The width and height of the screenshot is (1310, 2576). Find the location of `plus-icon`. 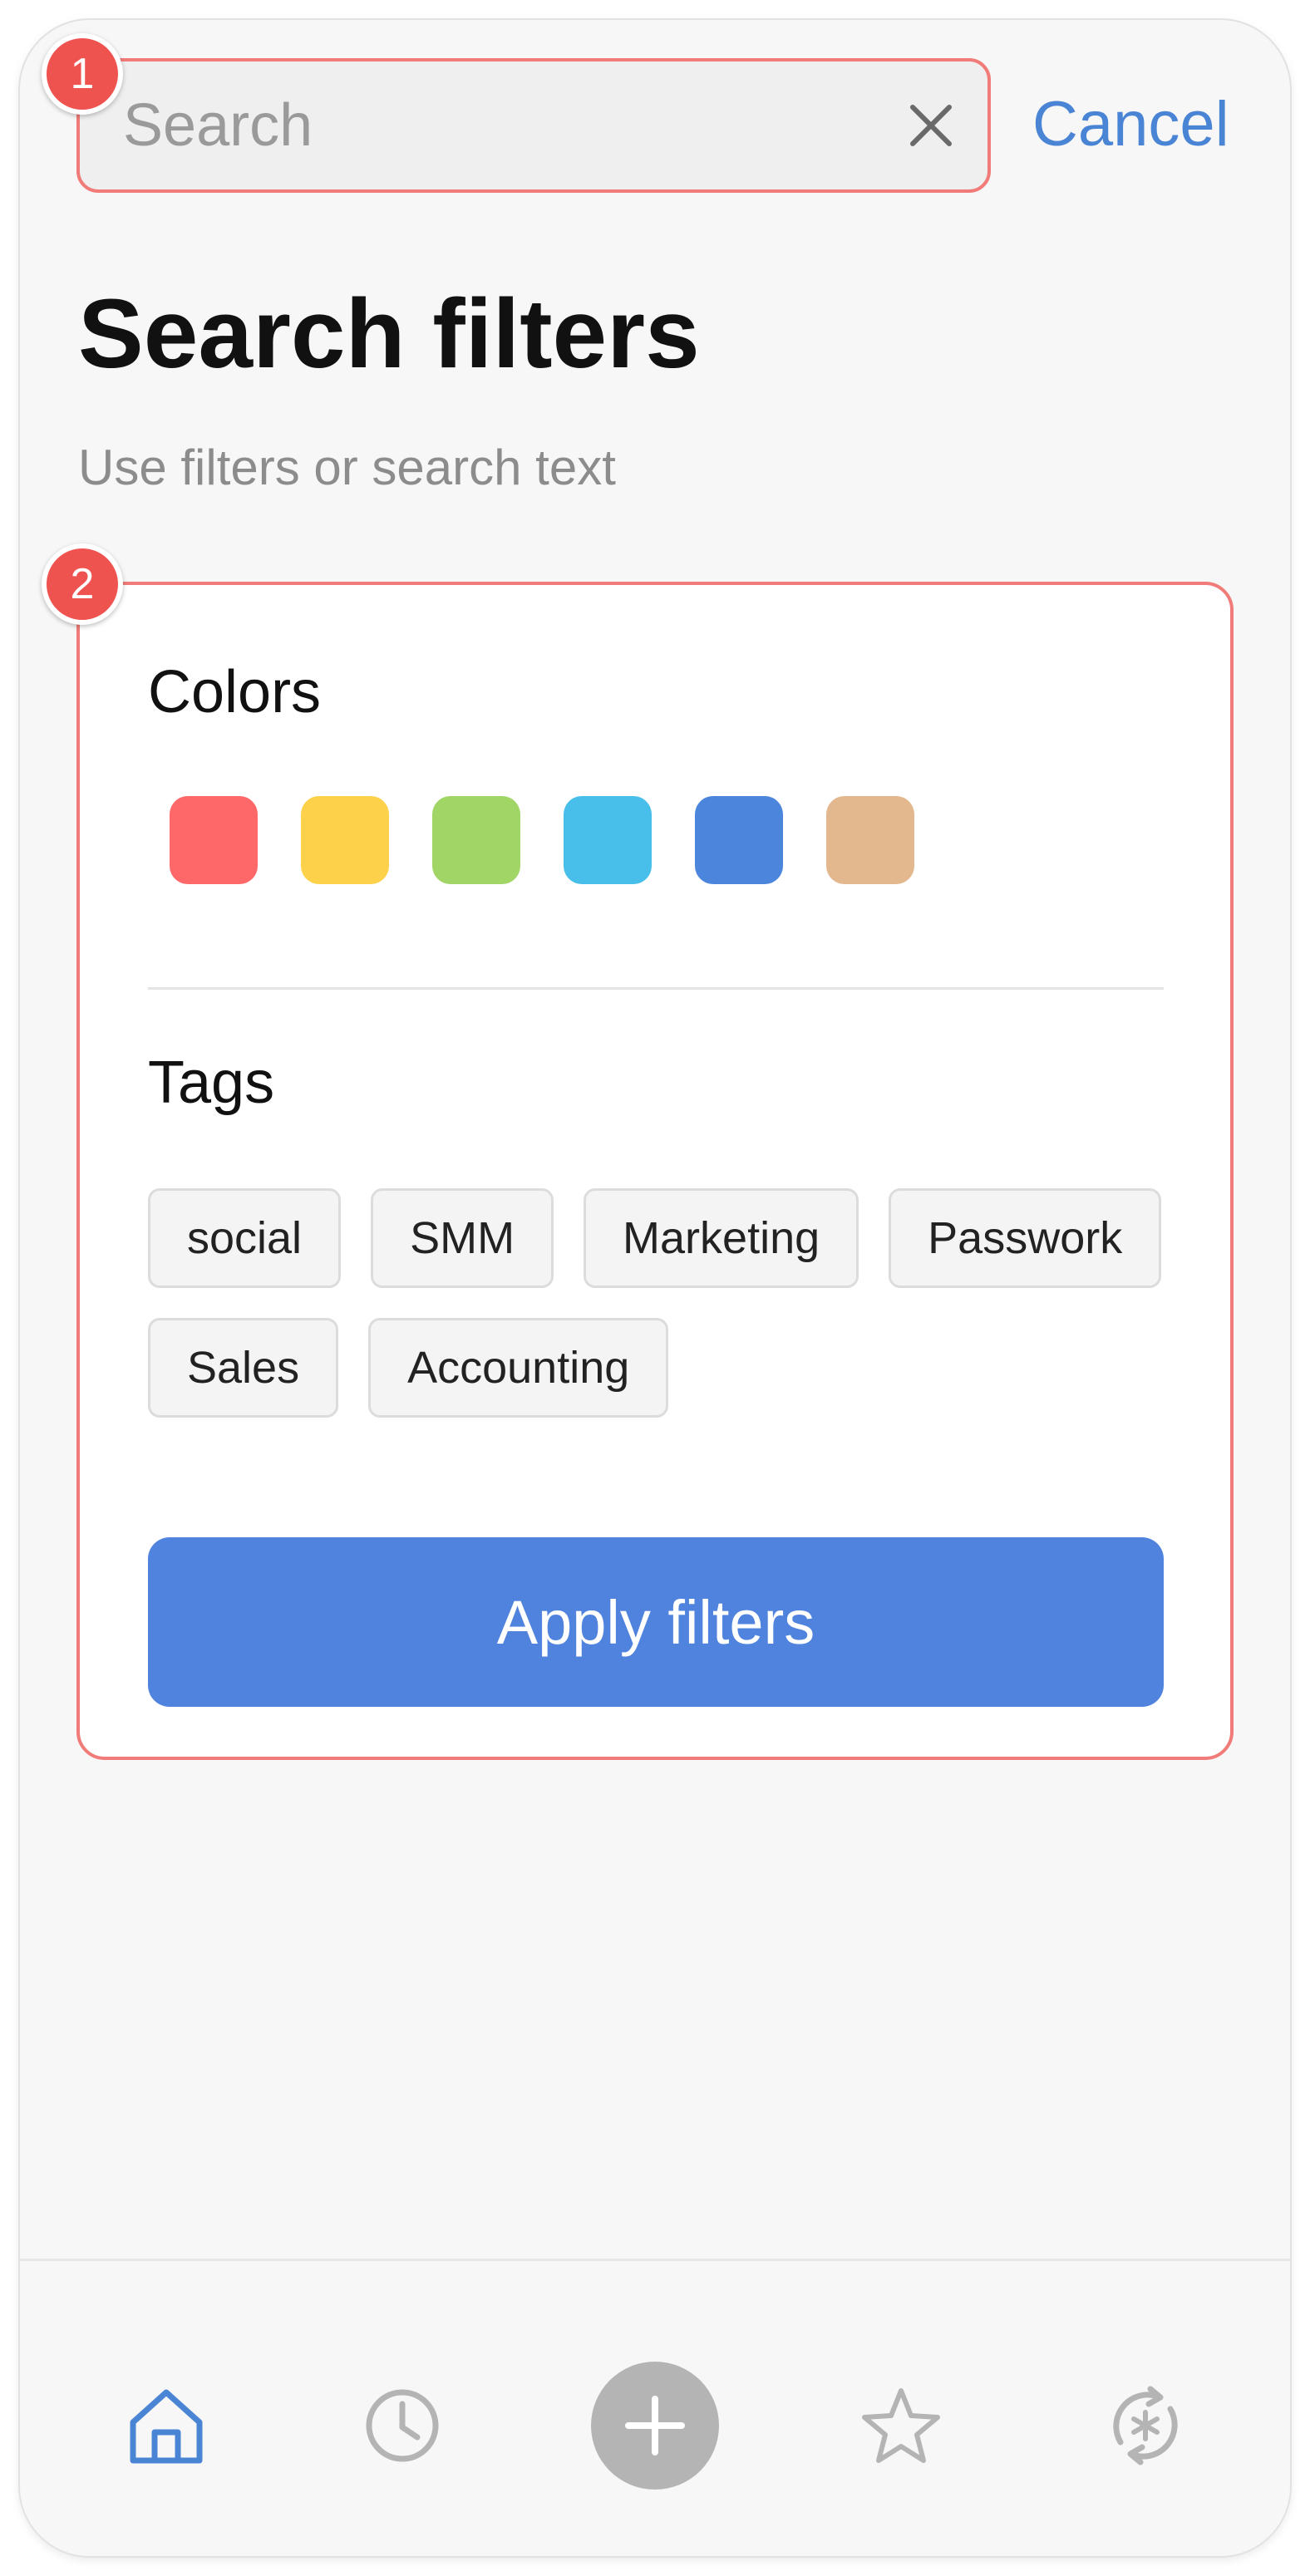

plus-icon is located at coordinates (655, 2426).